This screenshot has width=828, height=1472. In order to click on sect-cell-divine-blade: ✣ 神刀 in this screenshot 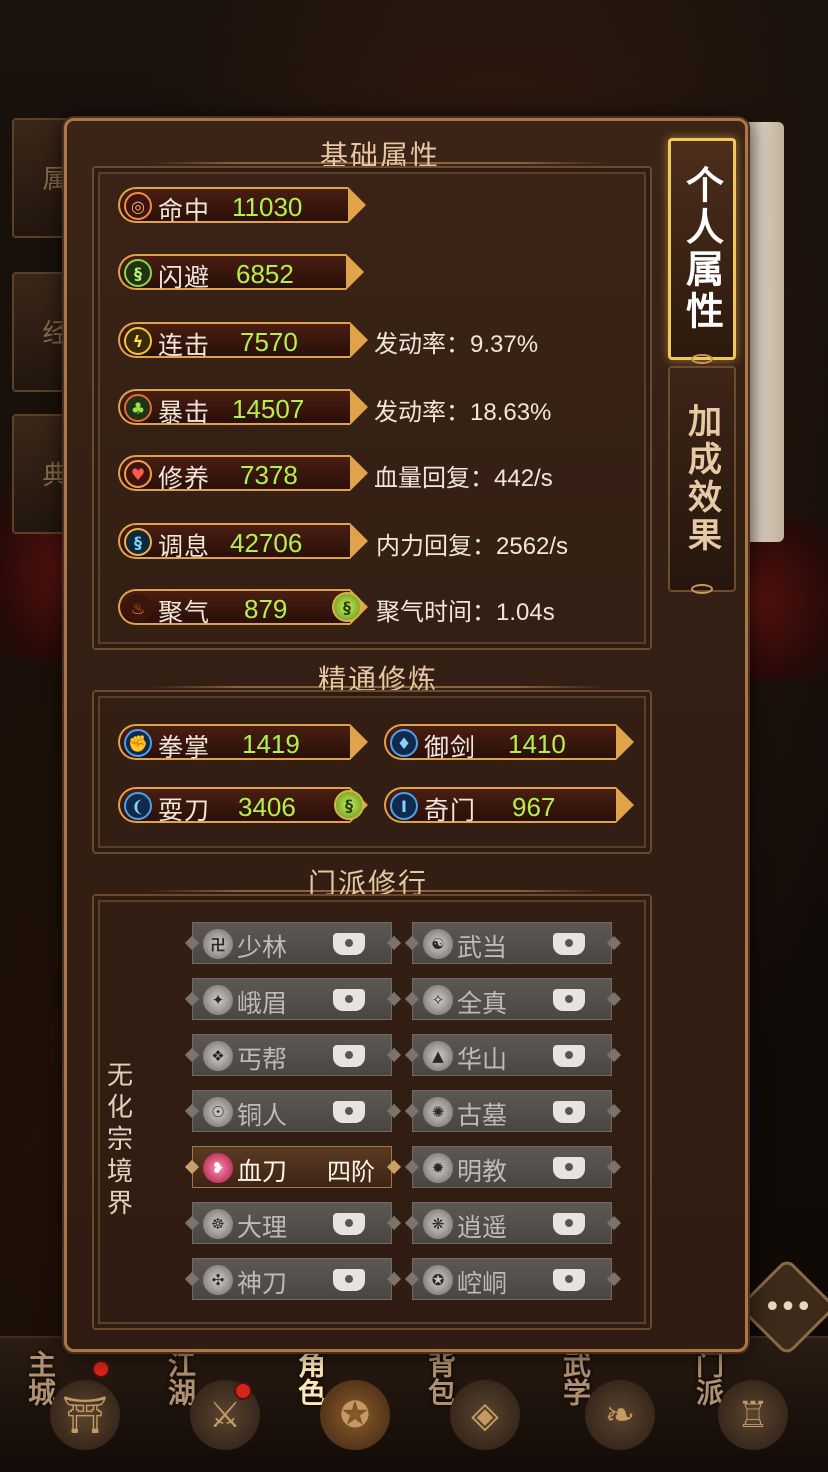, I will do `click(293, 1279)`.